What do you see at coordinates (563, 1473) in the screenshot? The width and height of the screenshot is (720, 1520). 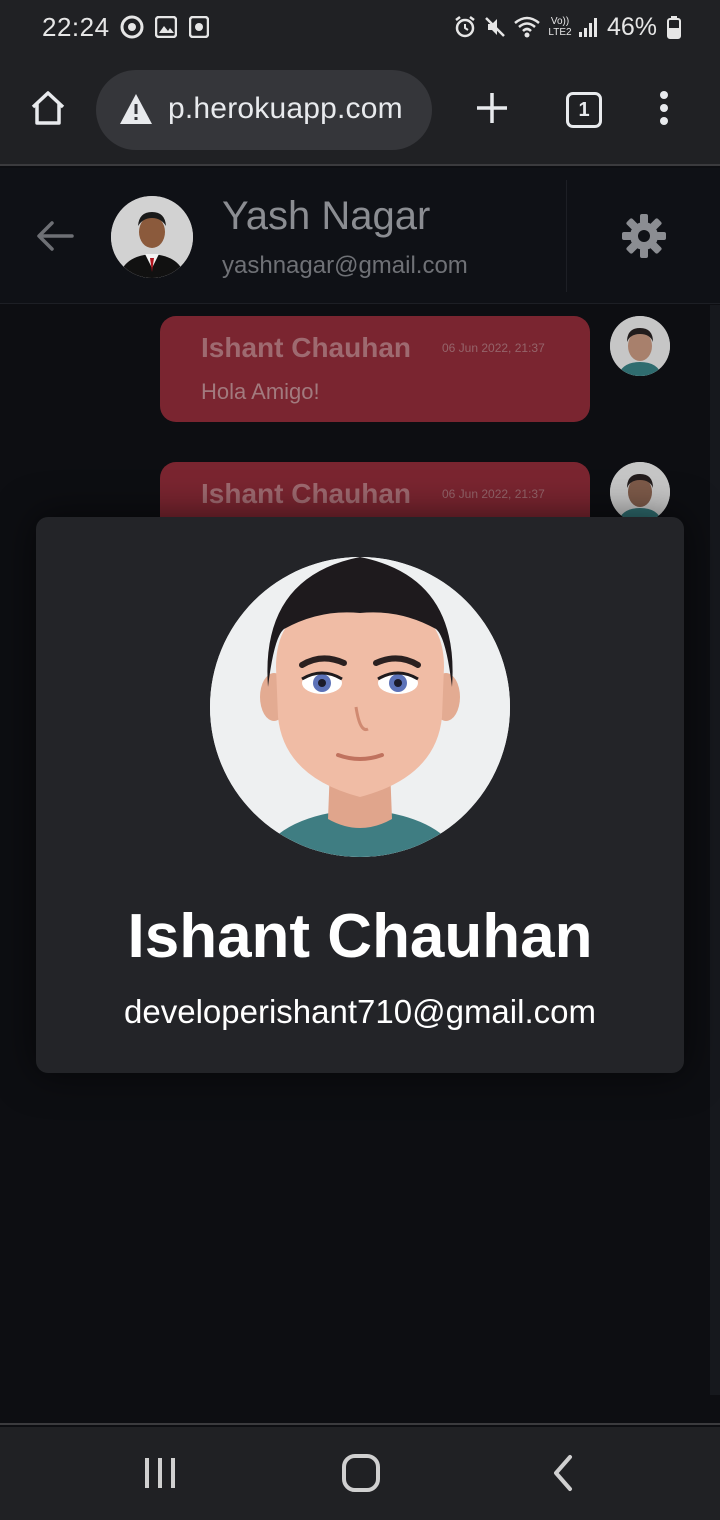 I see `back-nav-icon` at bounding box center [563, 1473].